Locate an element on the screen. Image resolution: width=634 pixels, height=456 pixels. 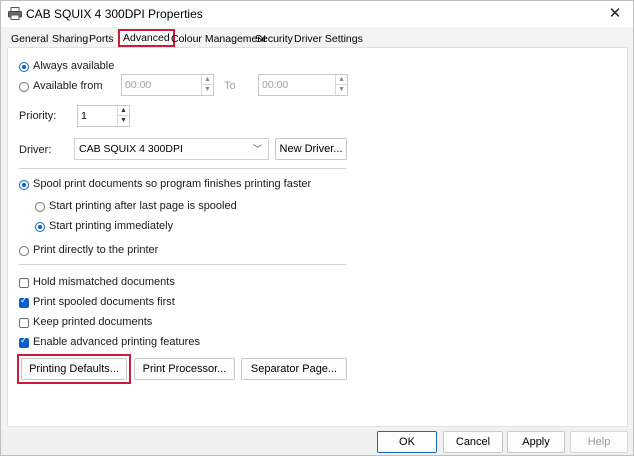
print-spooled-first-checkbox is located at coordinates (24, 302).